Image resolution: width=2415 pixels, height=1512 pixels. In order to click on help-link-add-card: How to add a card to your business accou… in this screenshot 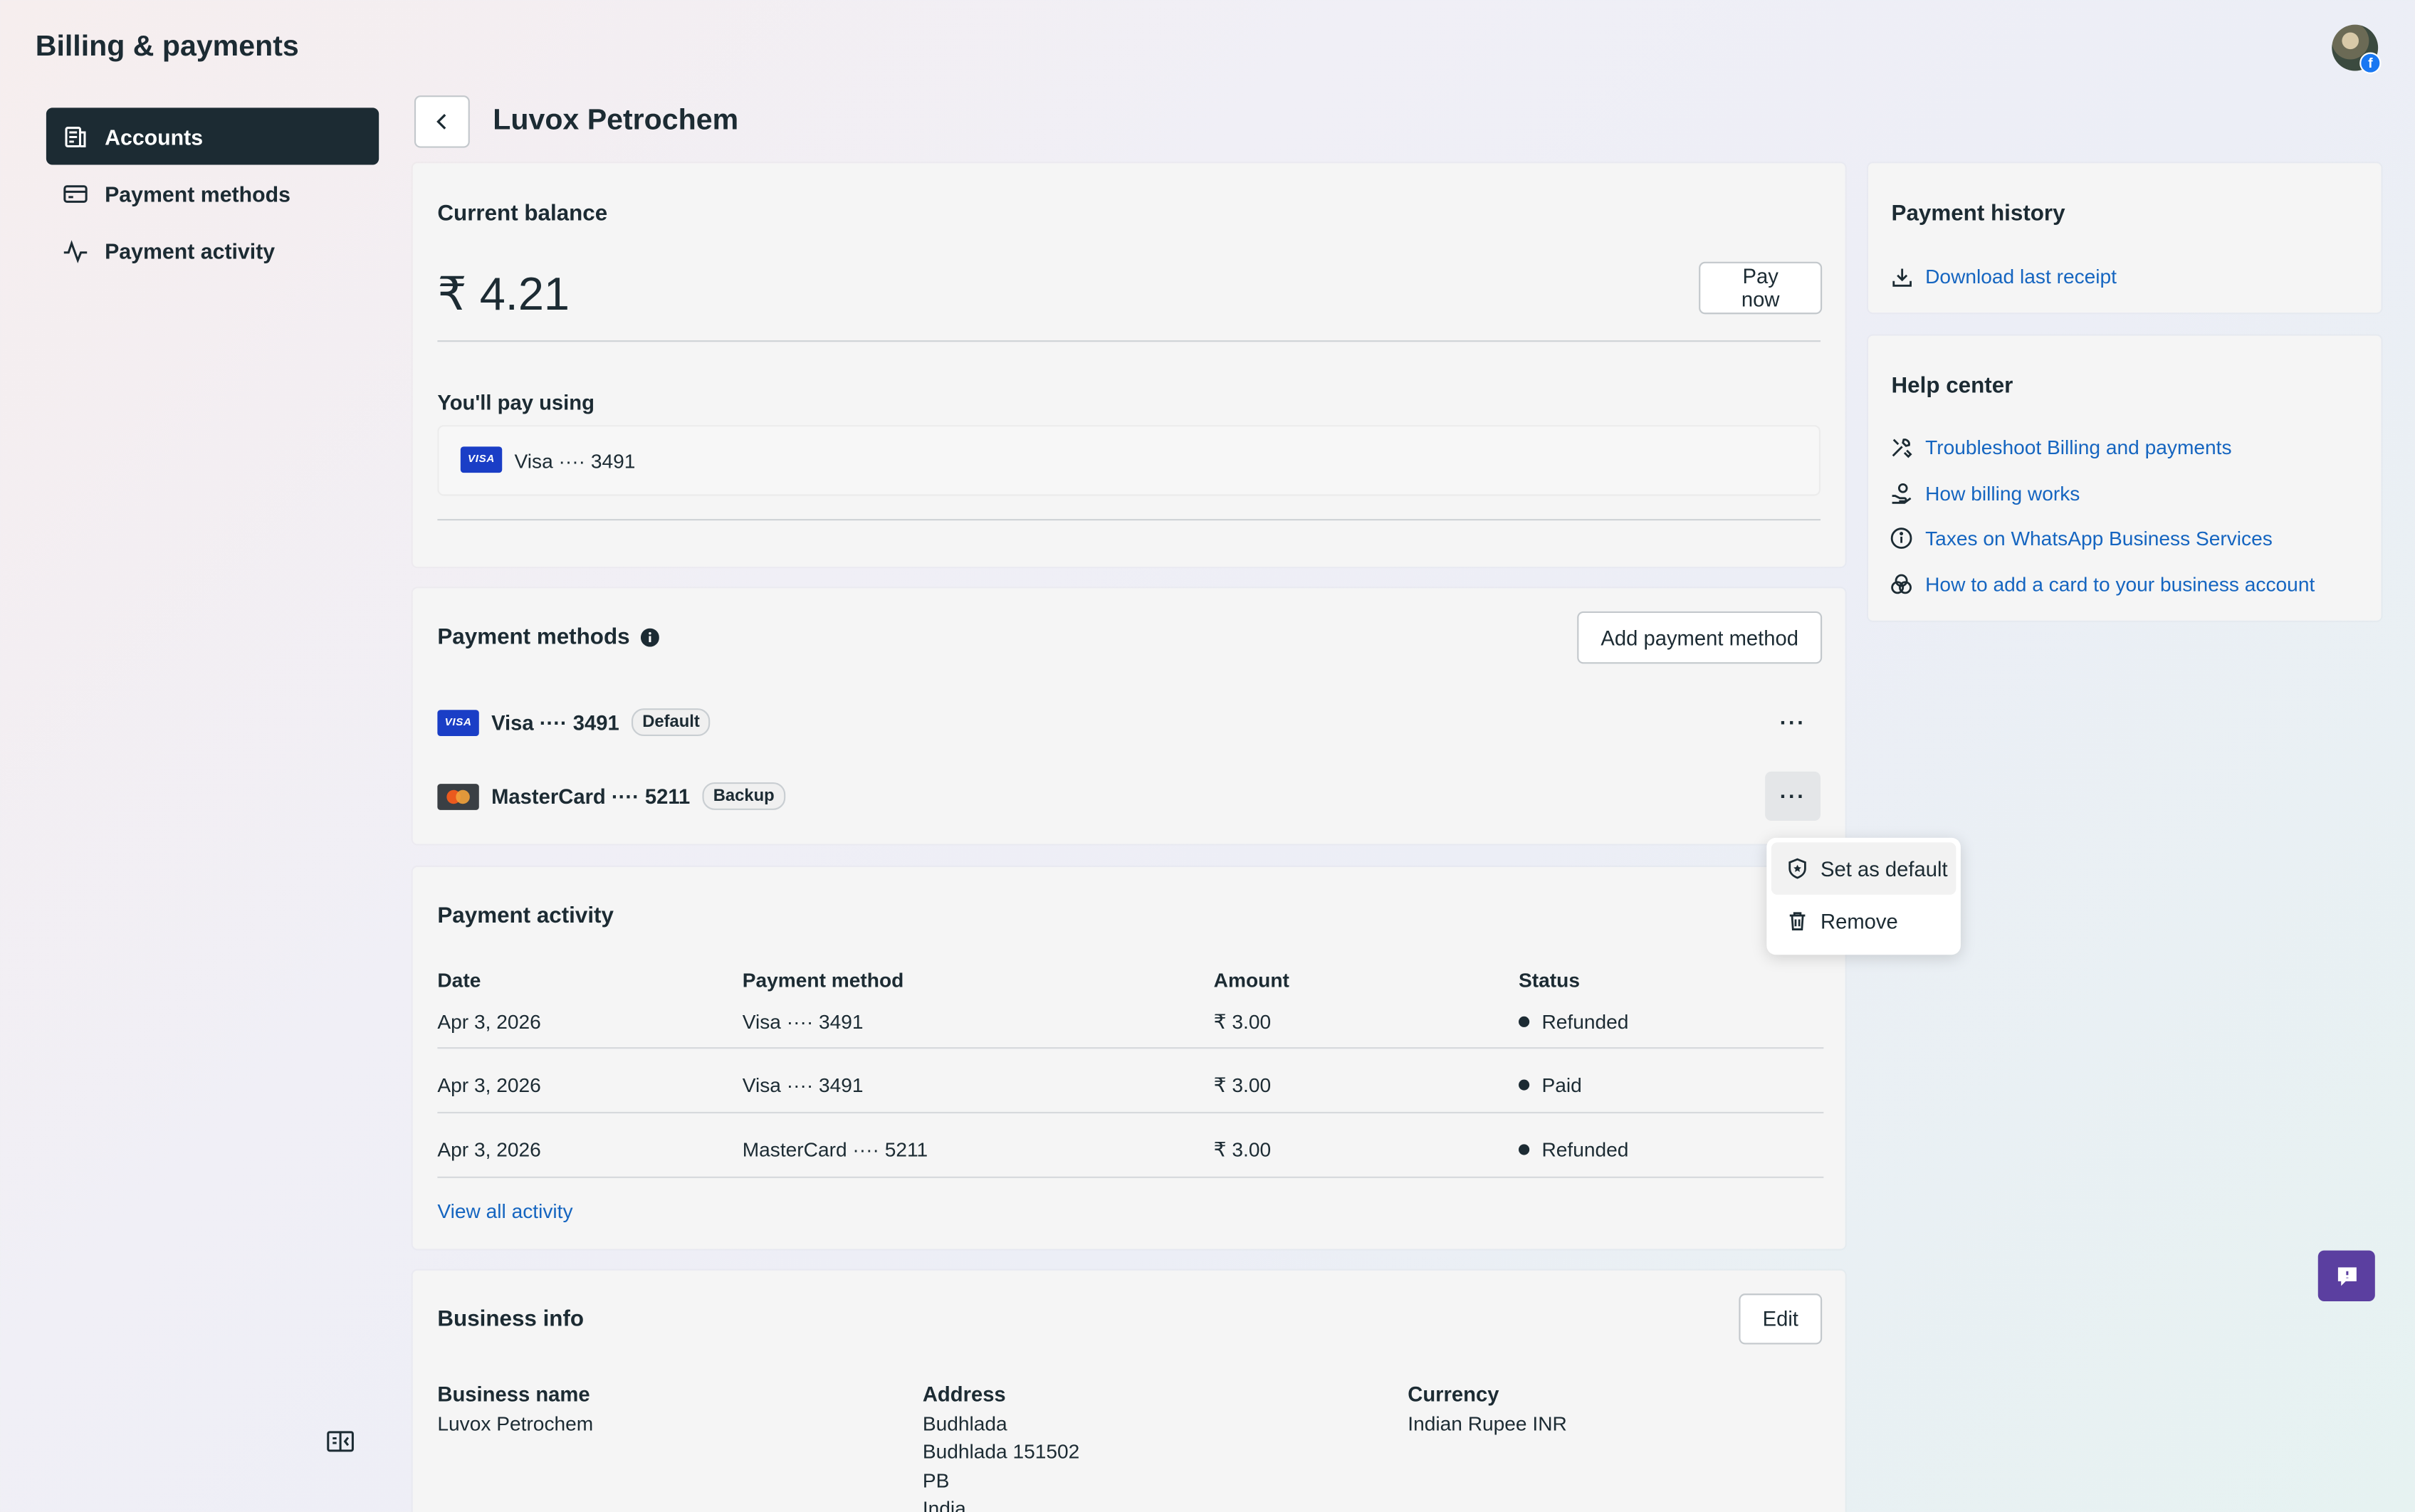, I will do `click(2120, 584)`.